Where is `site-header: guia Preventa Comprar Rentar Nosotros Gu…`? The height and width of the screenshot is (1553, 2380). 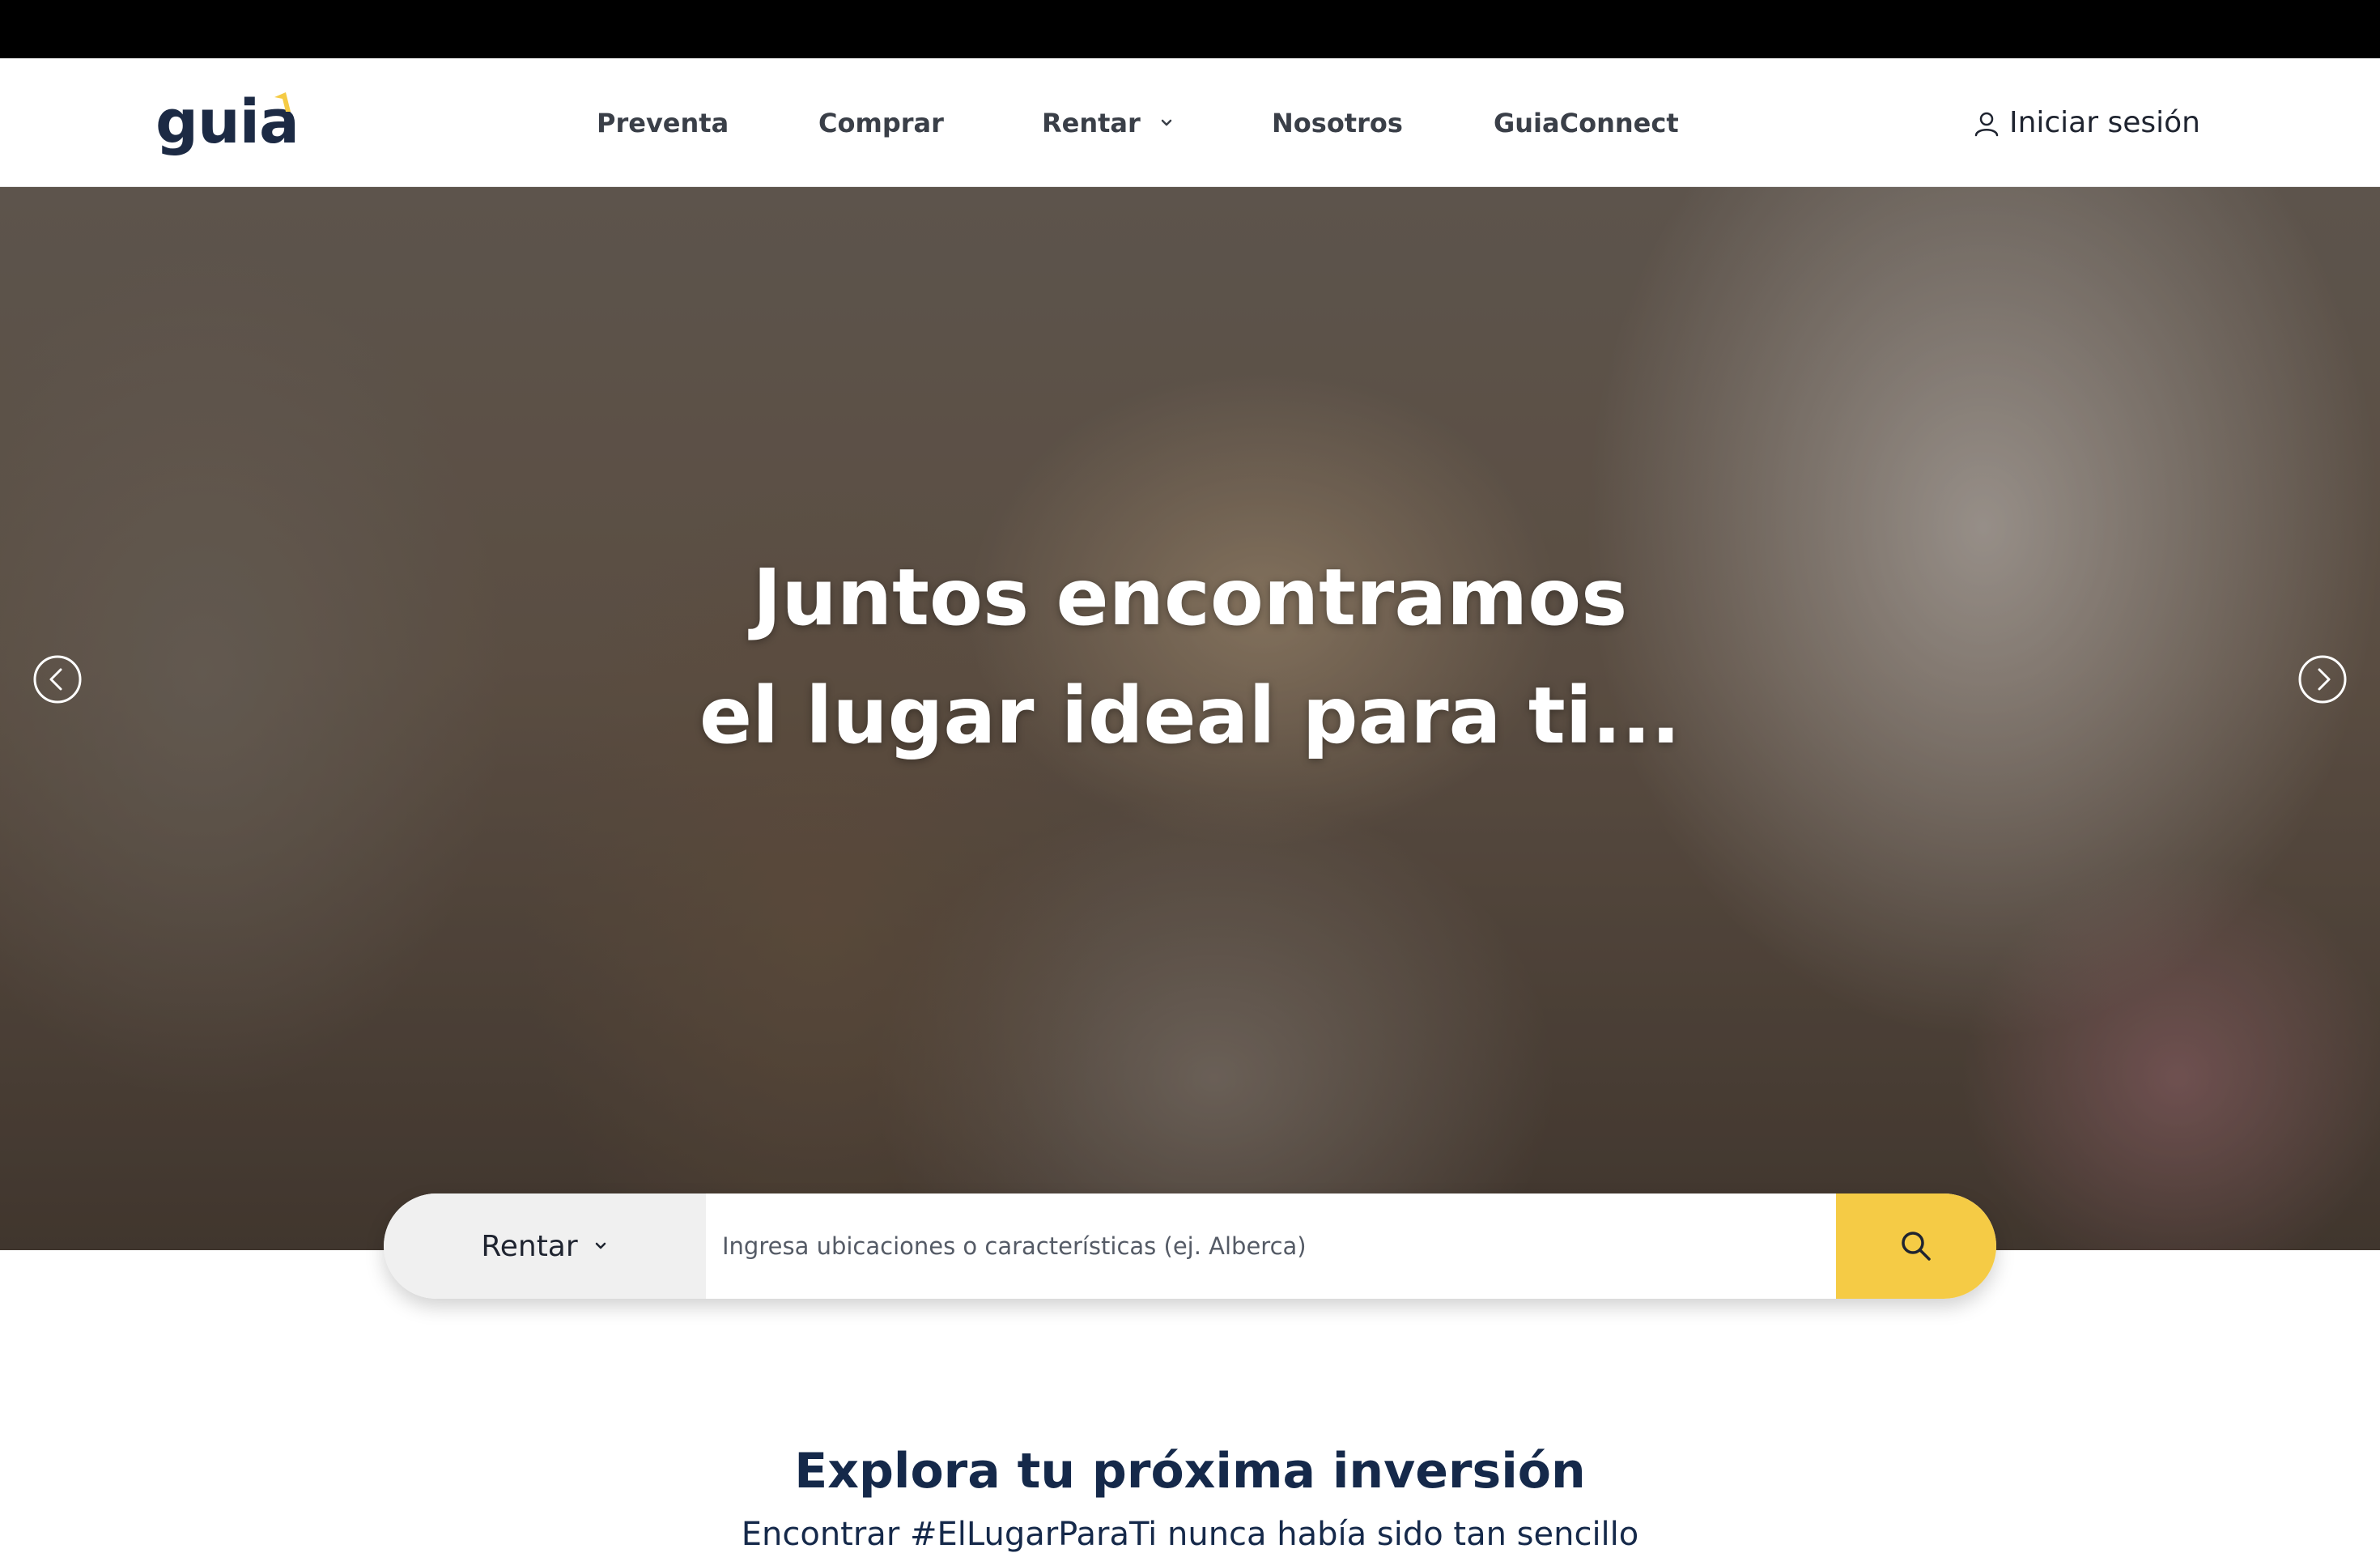
site-header: guia Preventa Comprar Rentar Nosotros Gu… is located at coordinates (1190, 123).